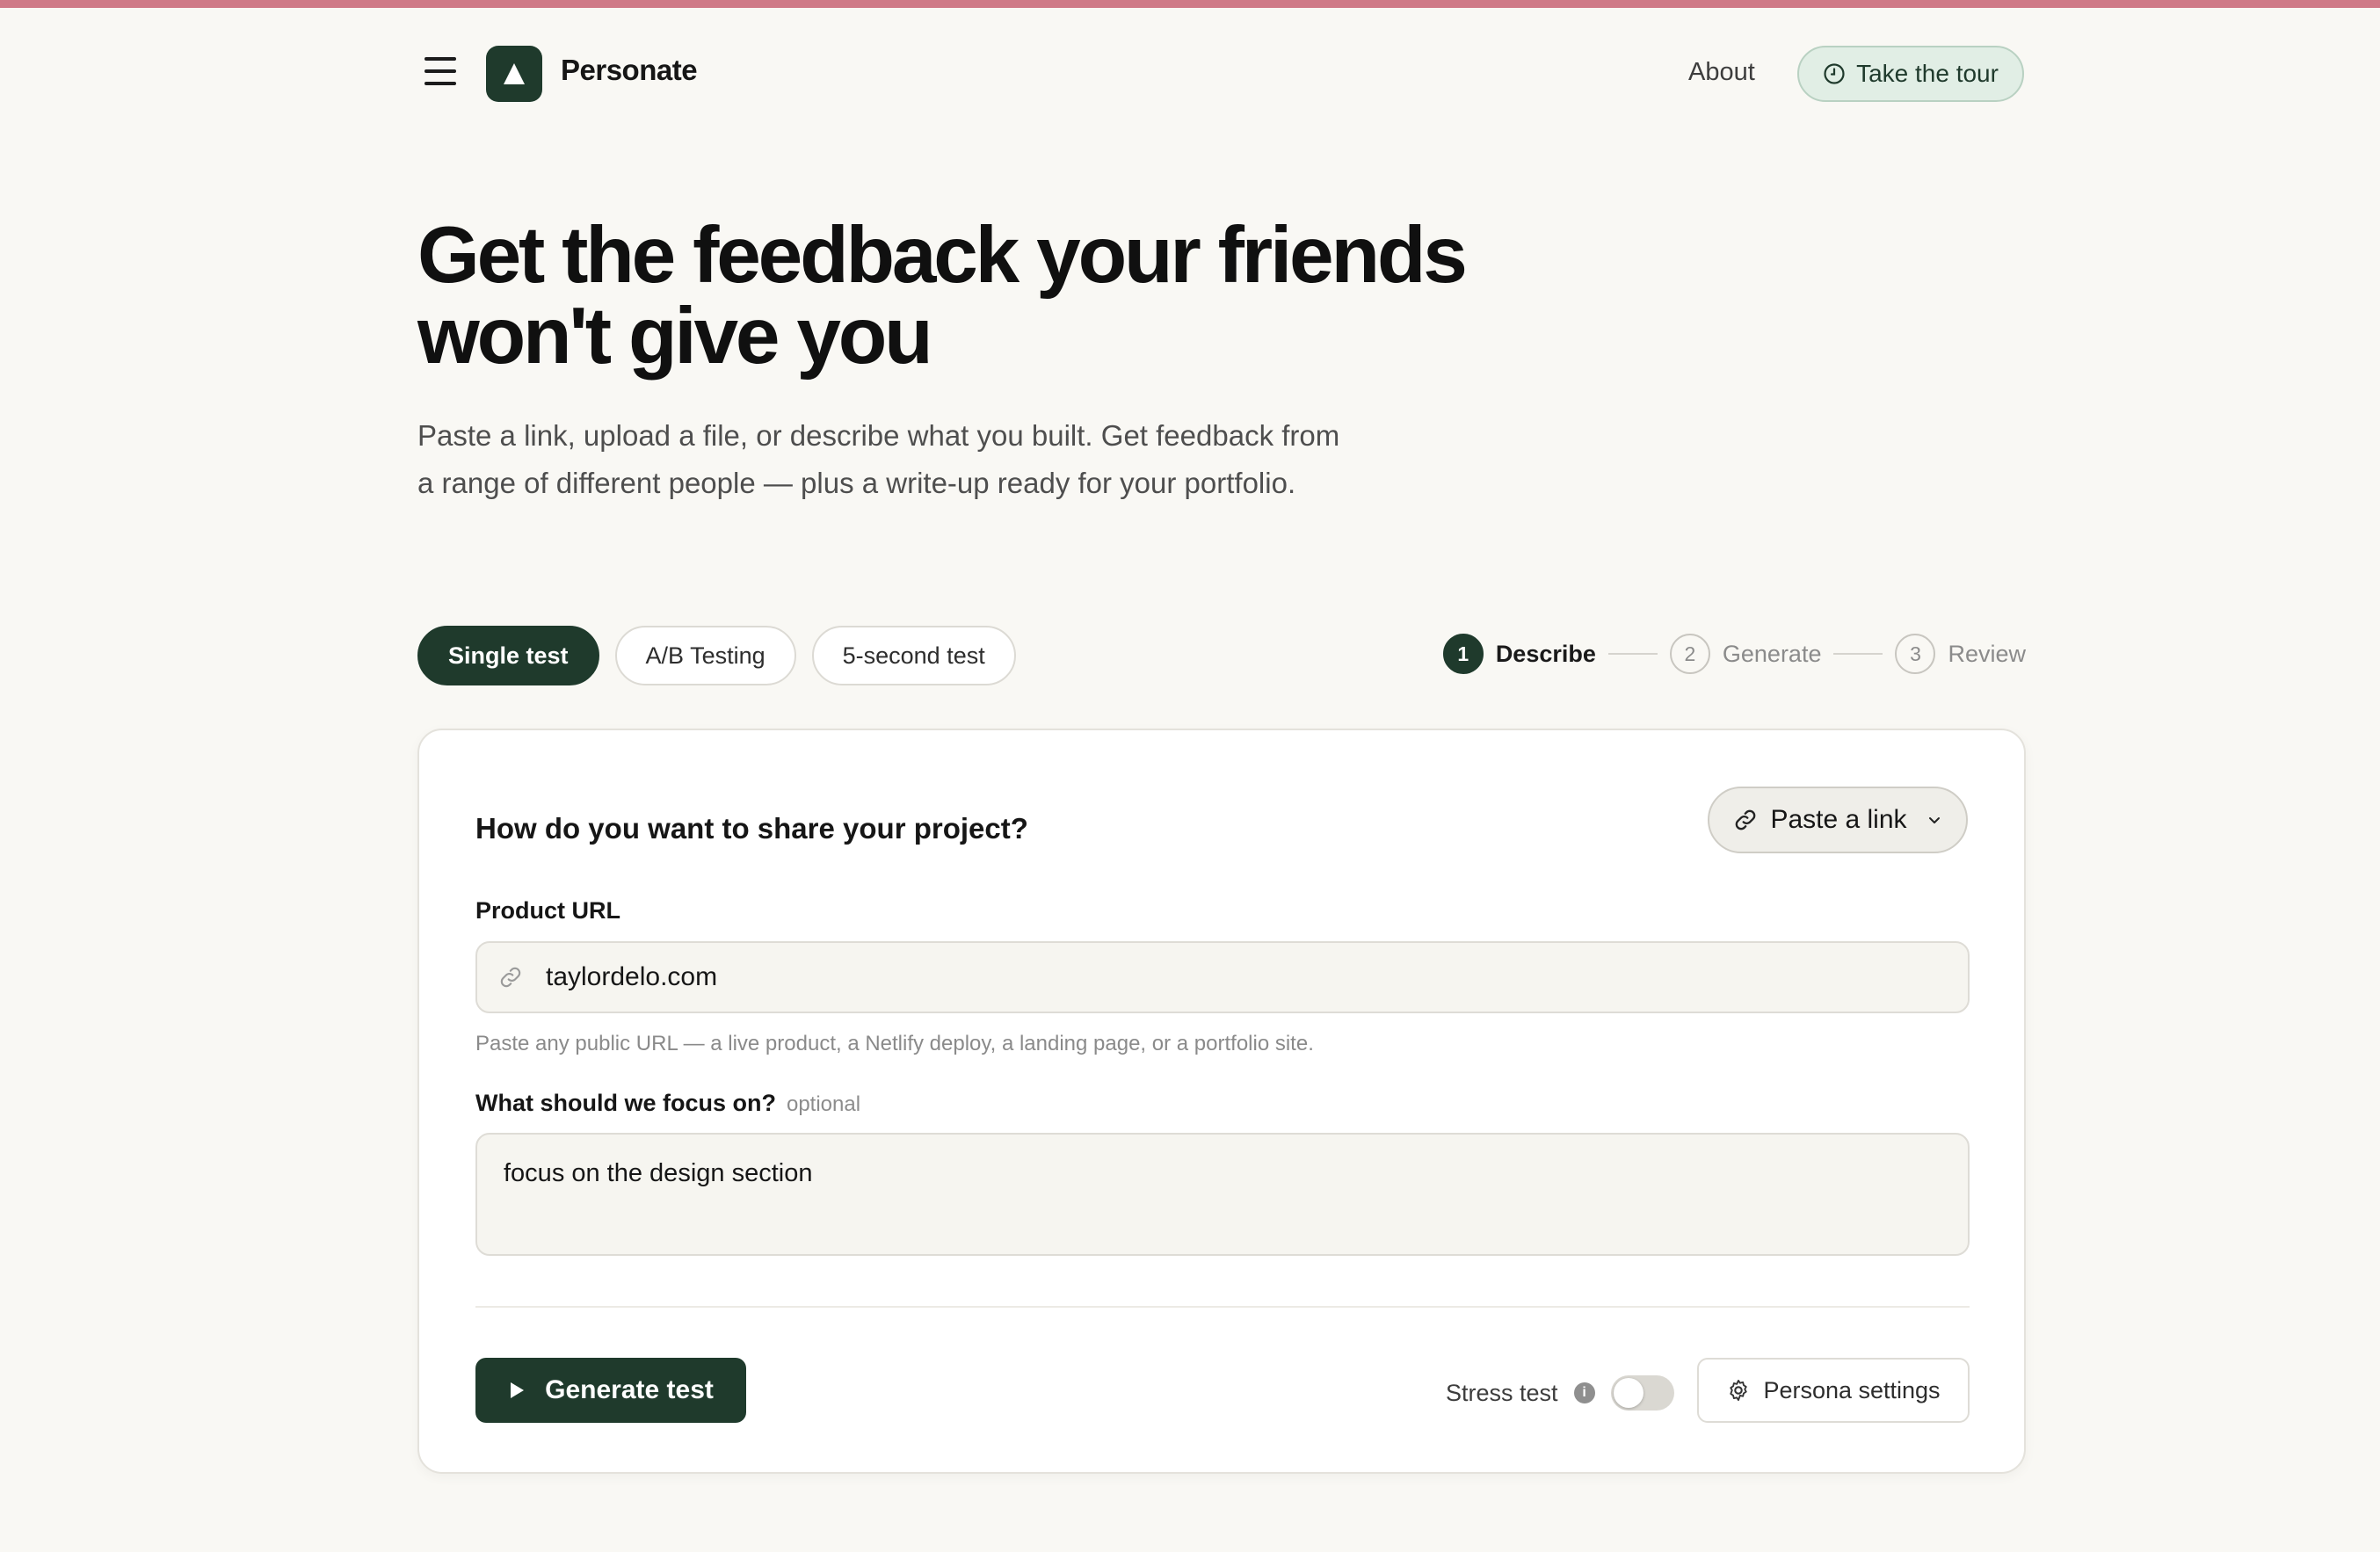  What do you see at coordinates (913, 656) in the screenshot?
I see `tab-5-second-test: 5-second test` at bounding box center [913, 656].